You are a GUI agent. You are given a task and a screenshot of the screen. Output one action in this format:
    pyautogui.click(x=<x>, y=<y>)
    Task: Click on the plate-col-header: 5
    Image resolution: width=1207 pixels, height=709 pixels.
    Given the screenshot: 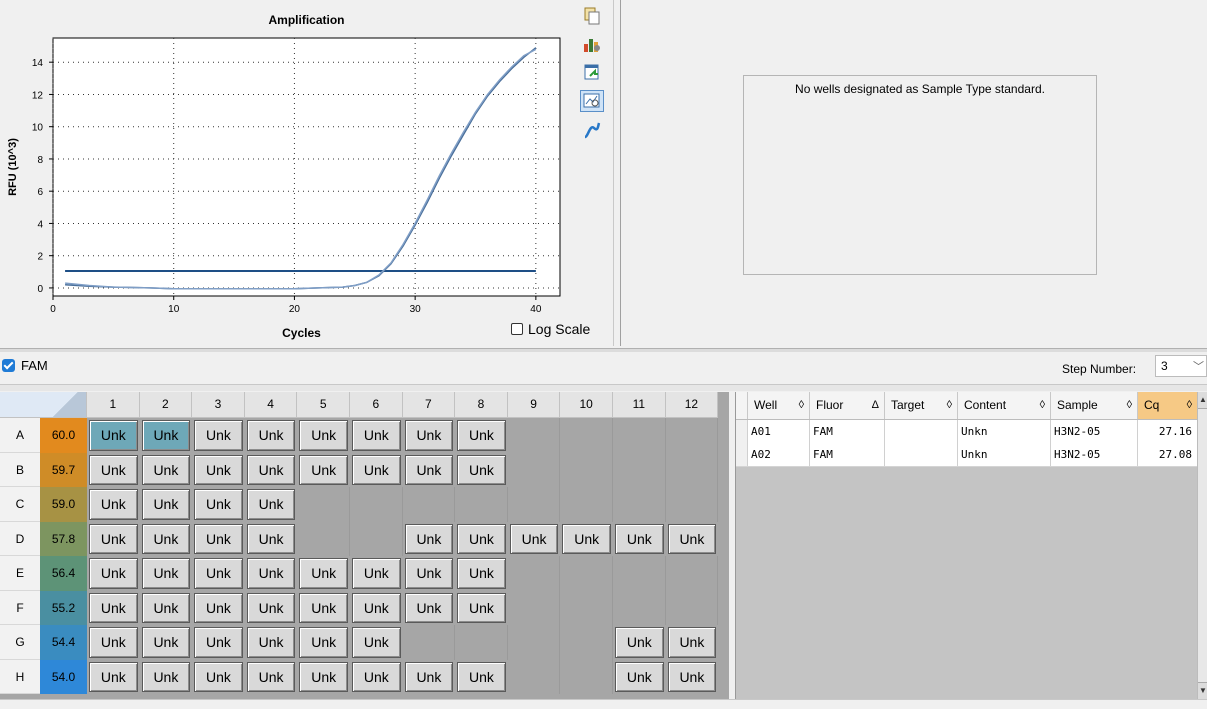 What is the action you would take?
    pyautogui.click(x=323, y=405)
    